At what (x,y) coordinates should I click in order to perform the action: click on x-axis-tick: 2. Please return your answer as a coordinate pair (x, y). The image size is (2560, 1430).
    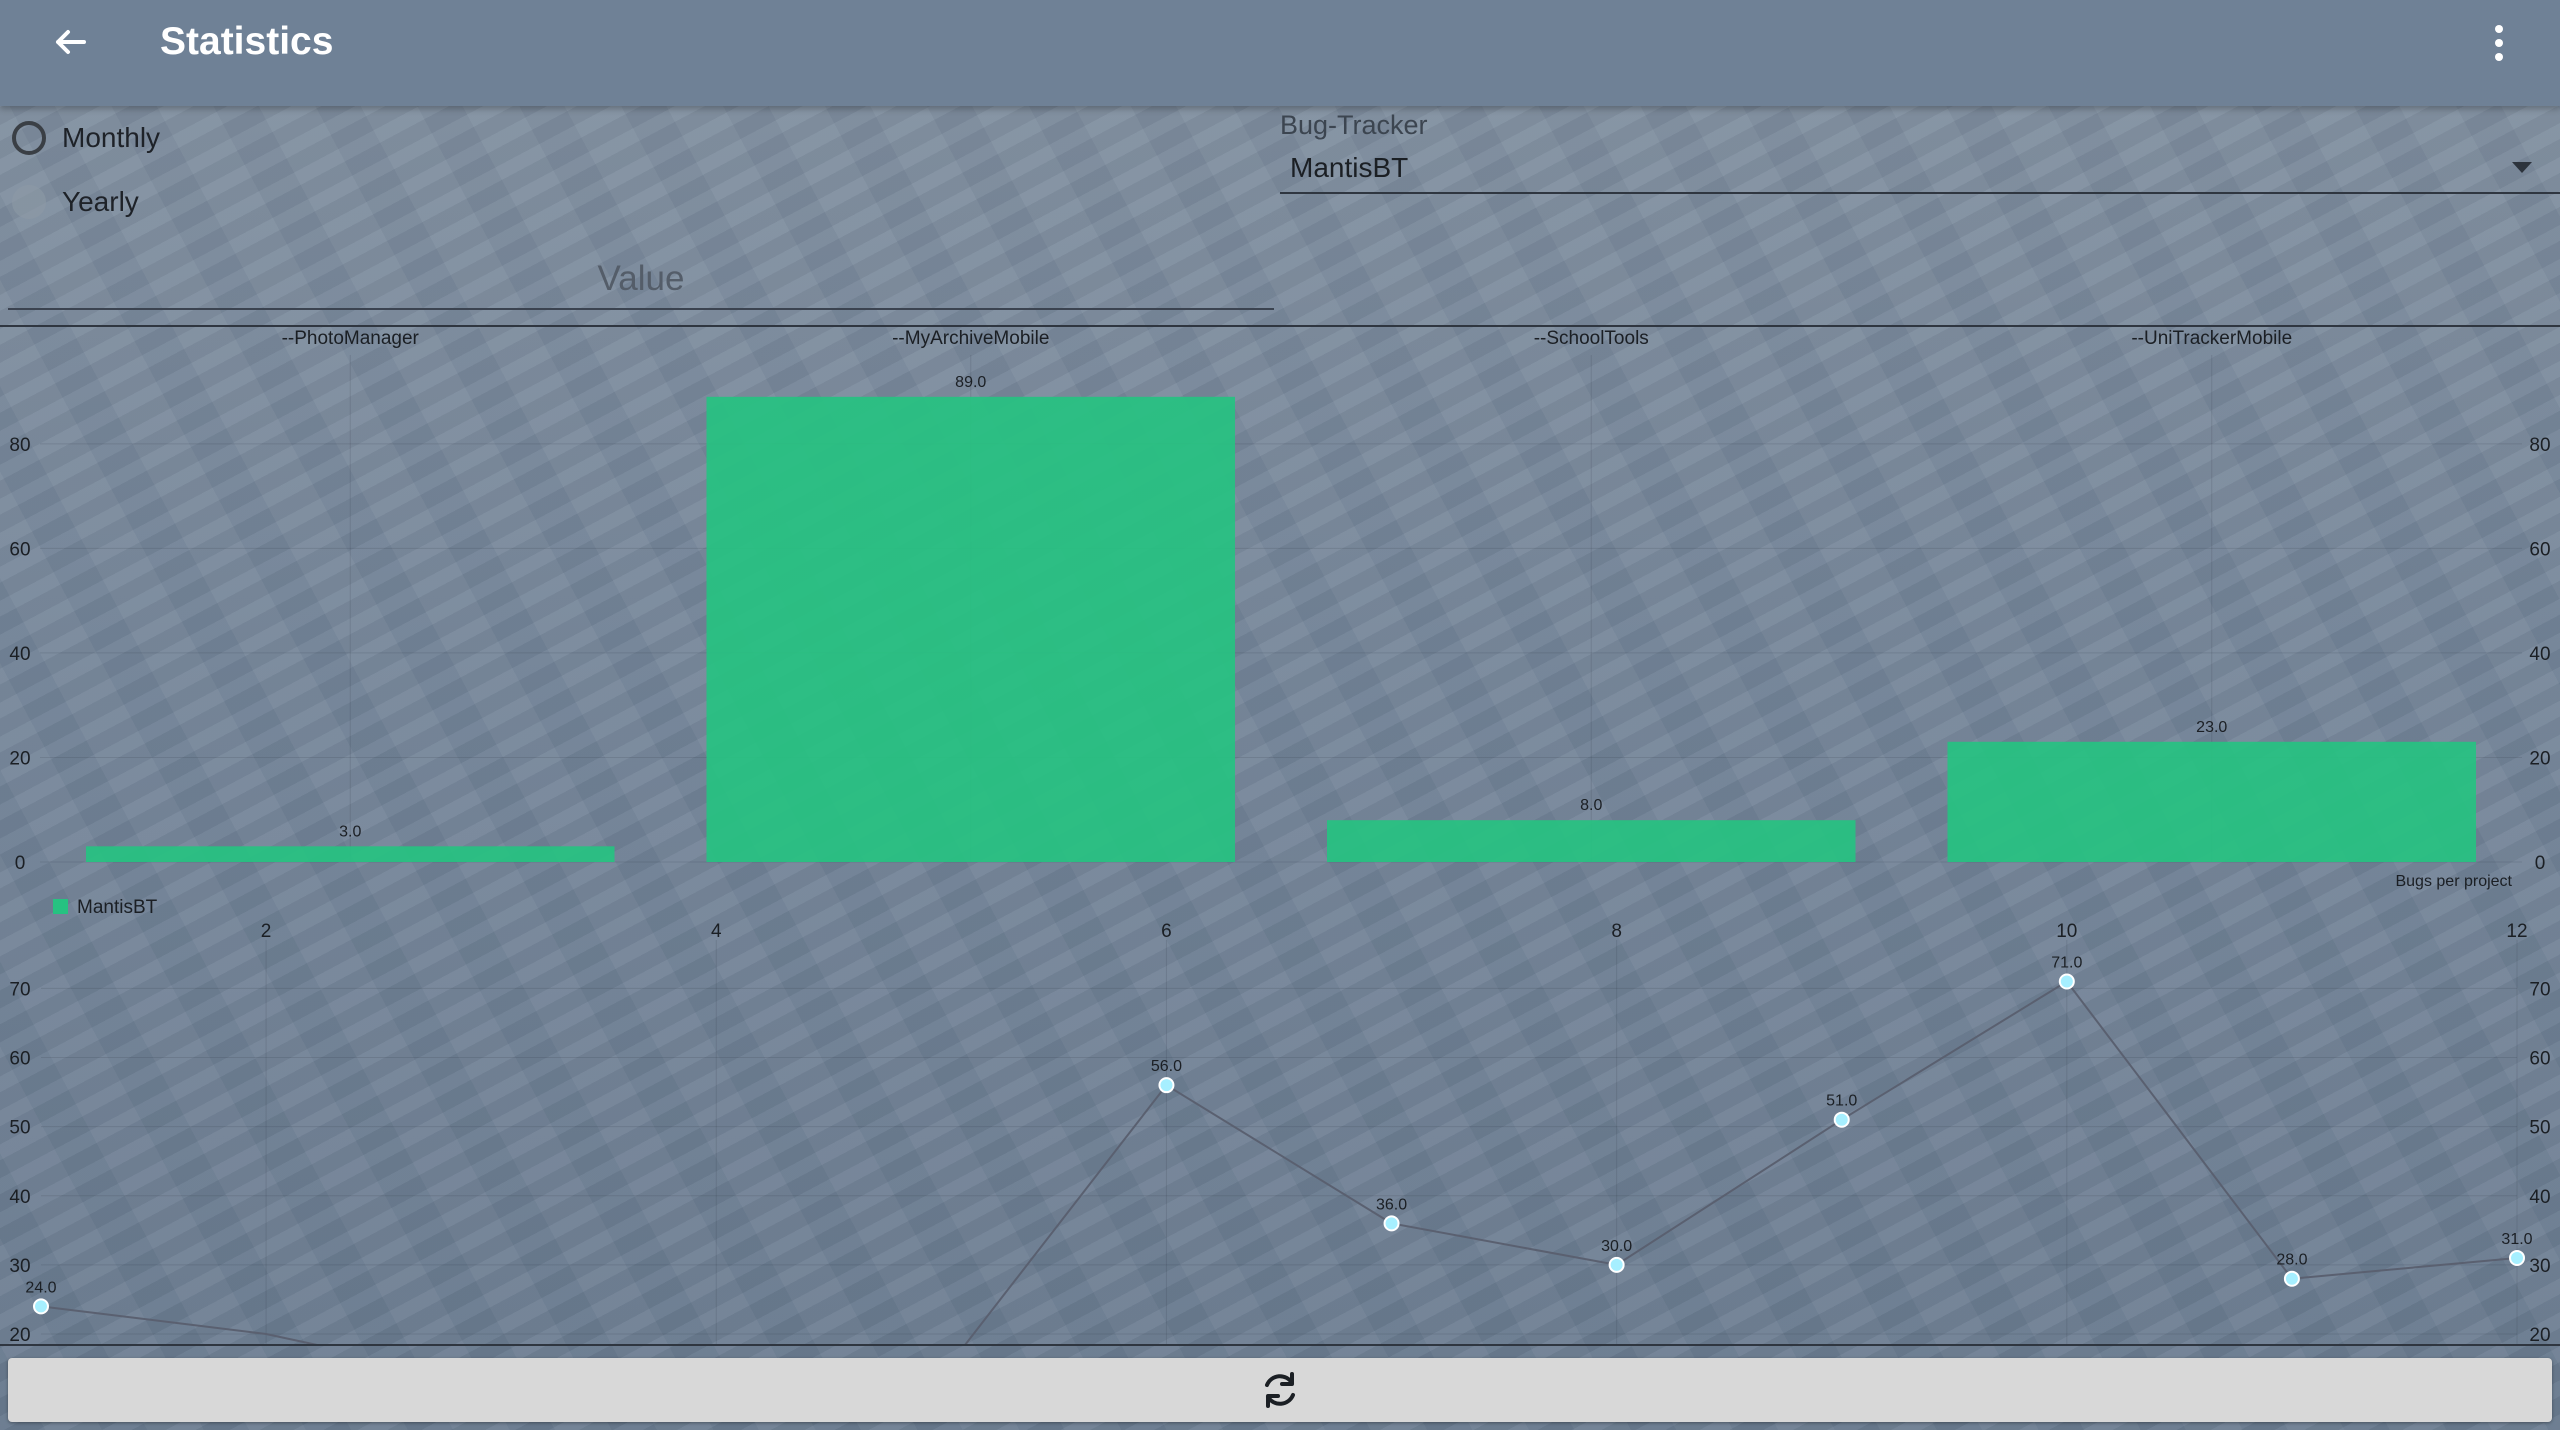
    Looking at the image, I should click on (266, 931).